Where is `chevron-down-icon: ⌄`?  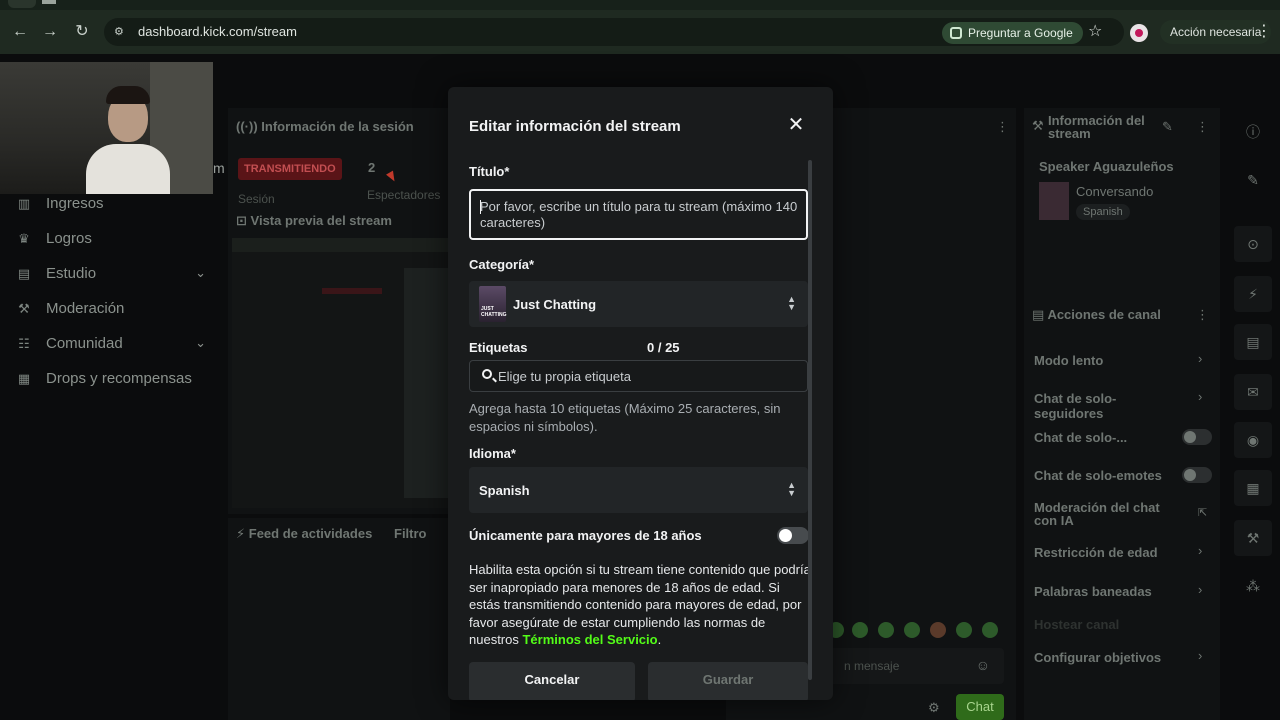
chevron-down-icon: ⌄ is located at coordinates (200, 272).